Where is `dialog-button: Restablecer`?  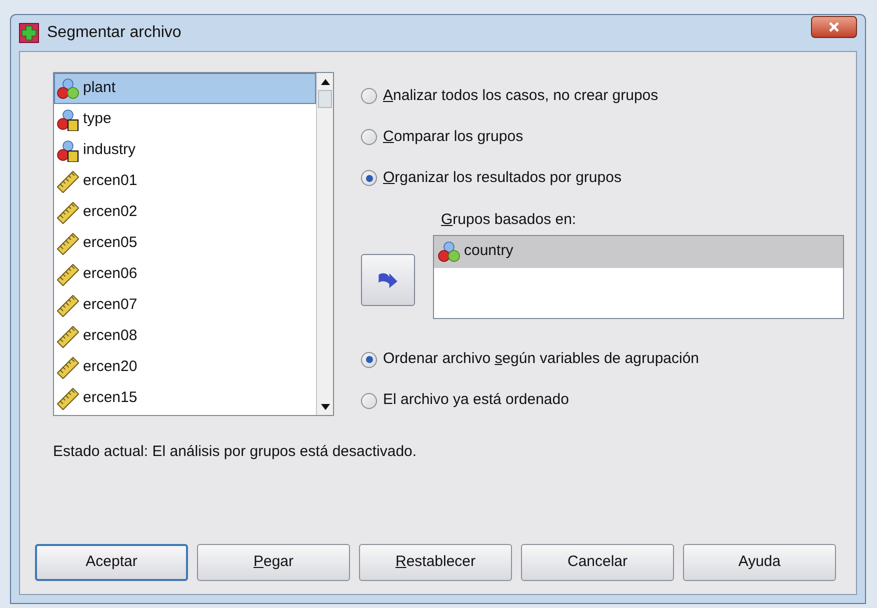
dialog-button: Restablecer is located at coordinates (435, 562).